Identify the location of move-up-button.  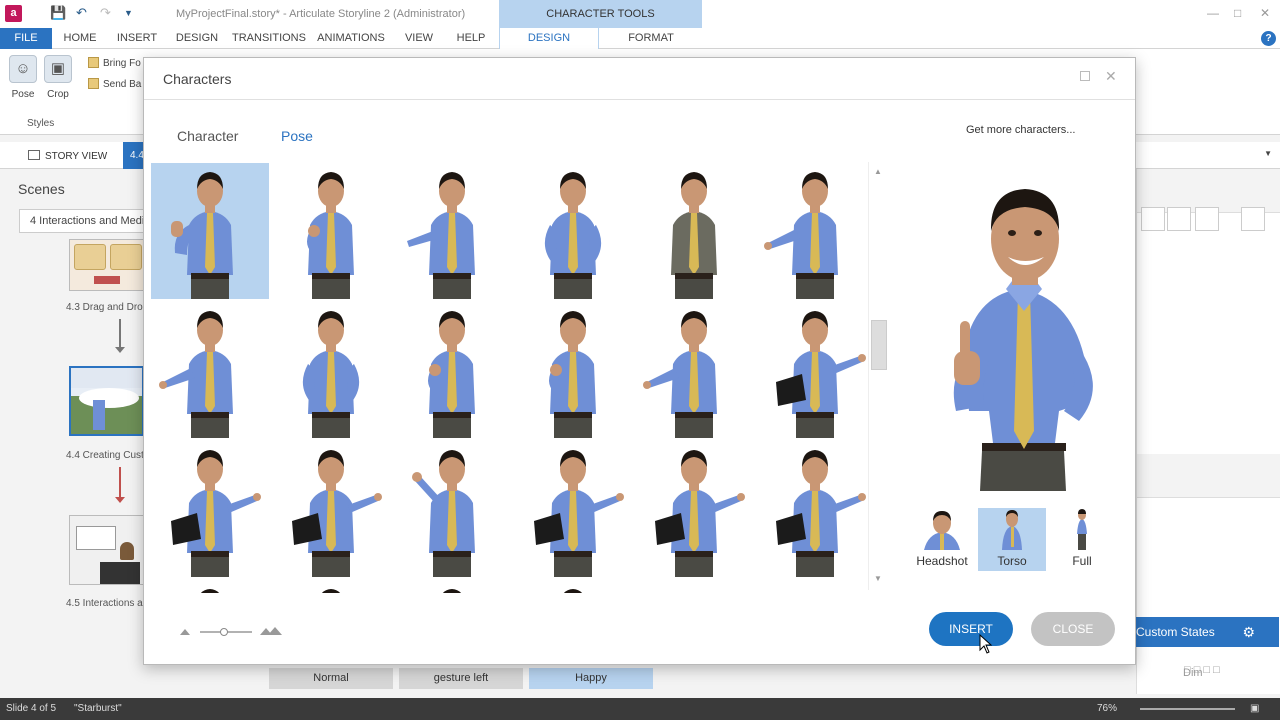
(1179, 219).